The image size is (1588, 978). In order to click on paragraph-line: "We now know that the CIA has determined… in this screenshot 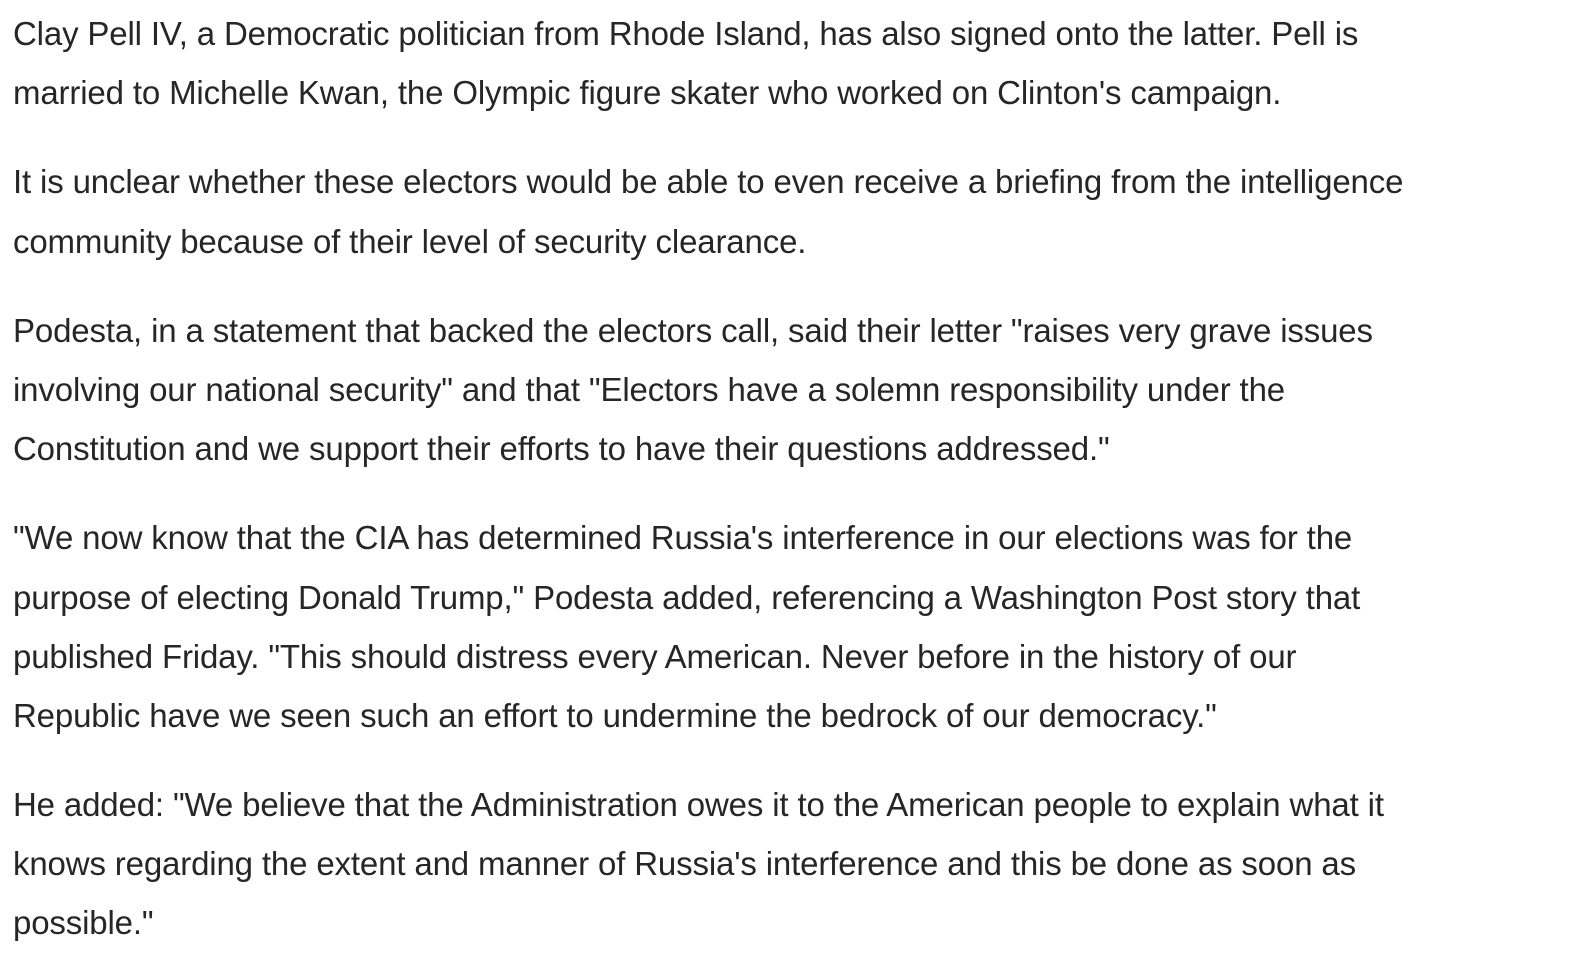, I will do `click(683, 538)`.